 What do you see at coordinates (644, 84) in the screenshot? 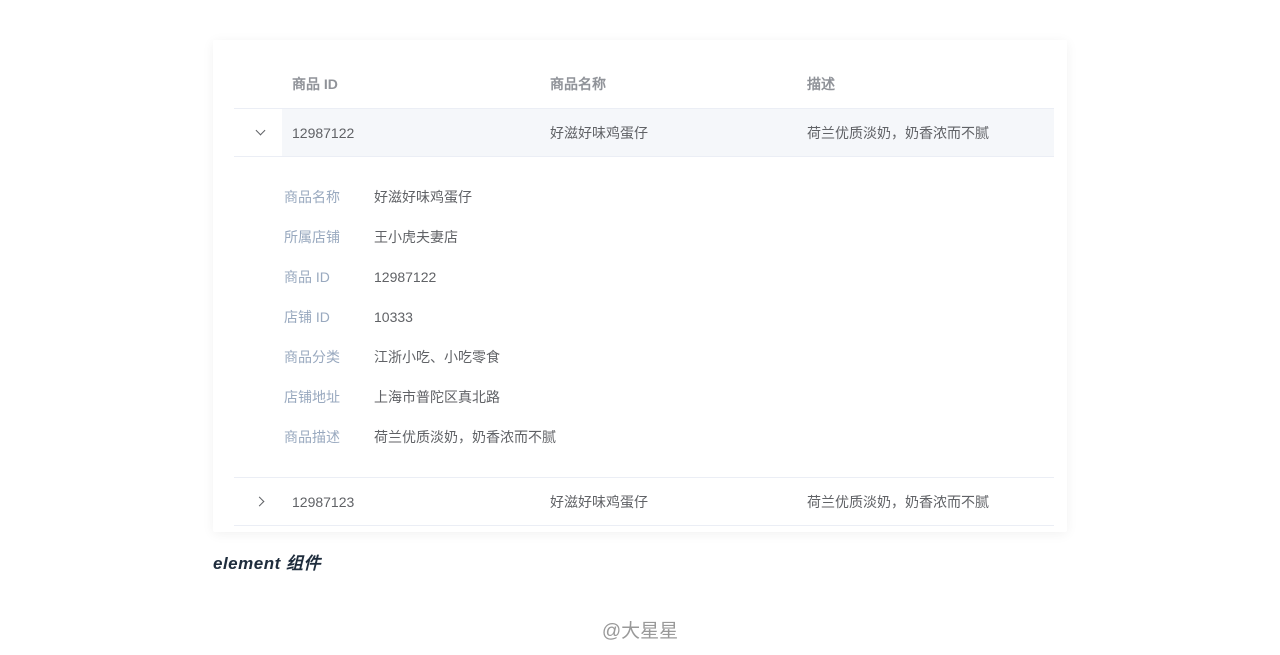
I see `table-header-row: 商品 ID 商品名称 描述` at bounding box center [644, 84].